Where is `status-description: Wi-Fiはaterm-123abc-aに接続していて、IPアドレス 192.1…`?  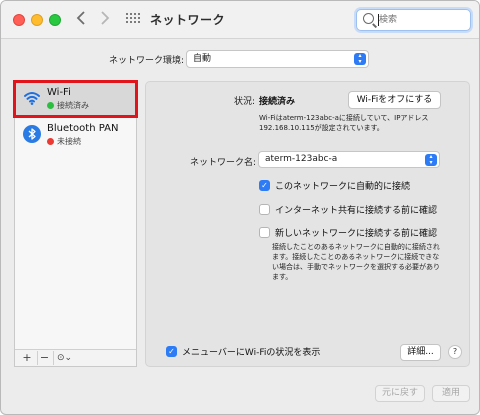 status-description: Wi-Fiはaterm-123abc-aに接続していて、IPアドレス 192.1… is located at coordinates (344, 123).